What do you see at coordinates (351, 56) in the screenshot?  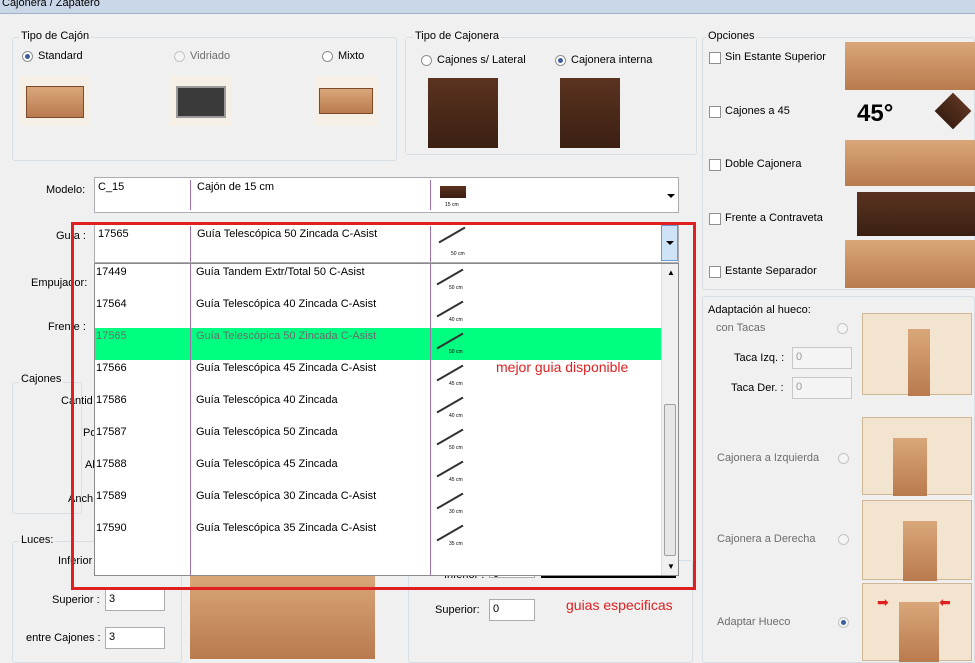 I see `mixto-label: Mixto` at bounding box center [351, 56].